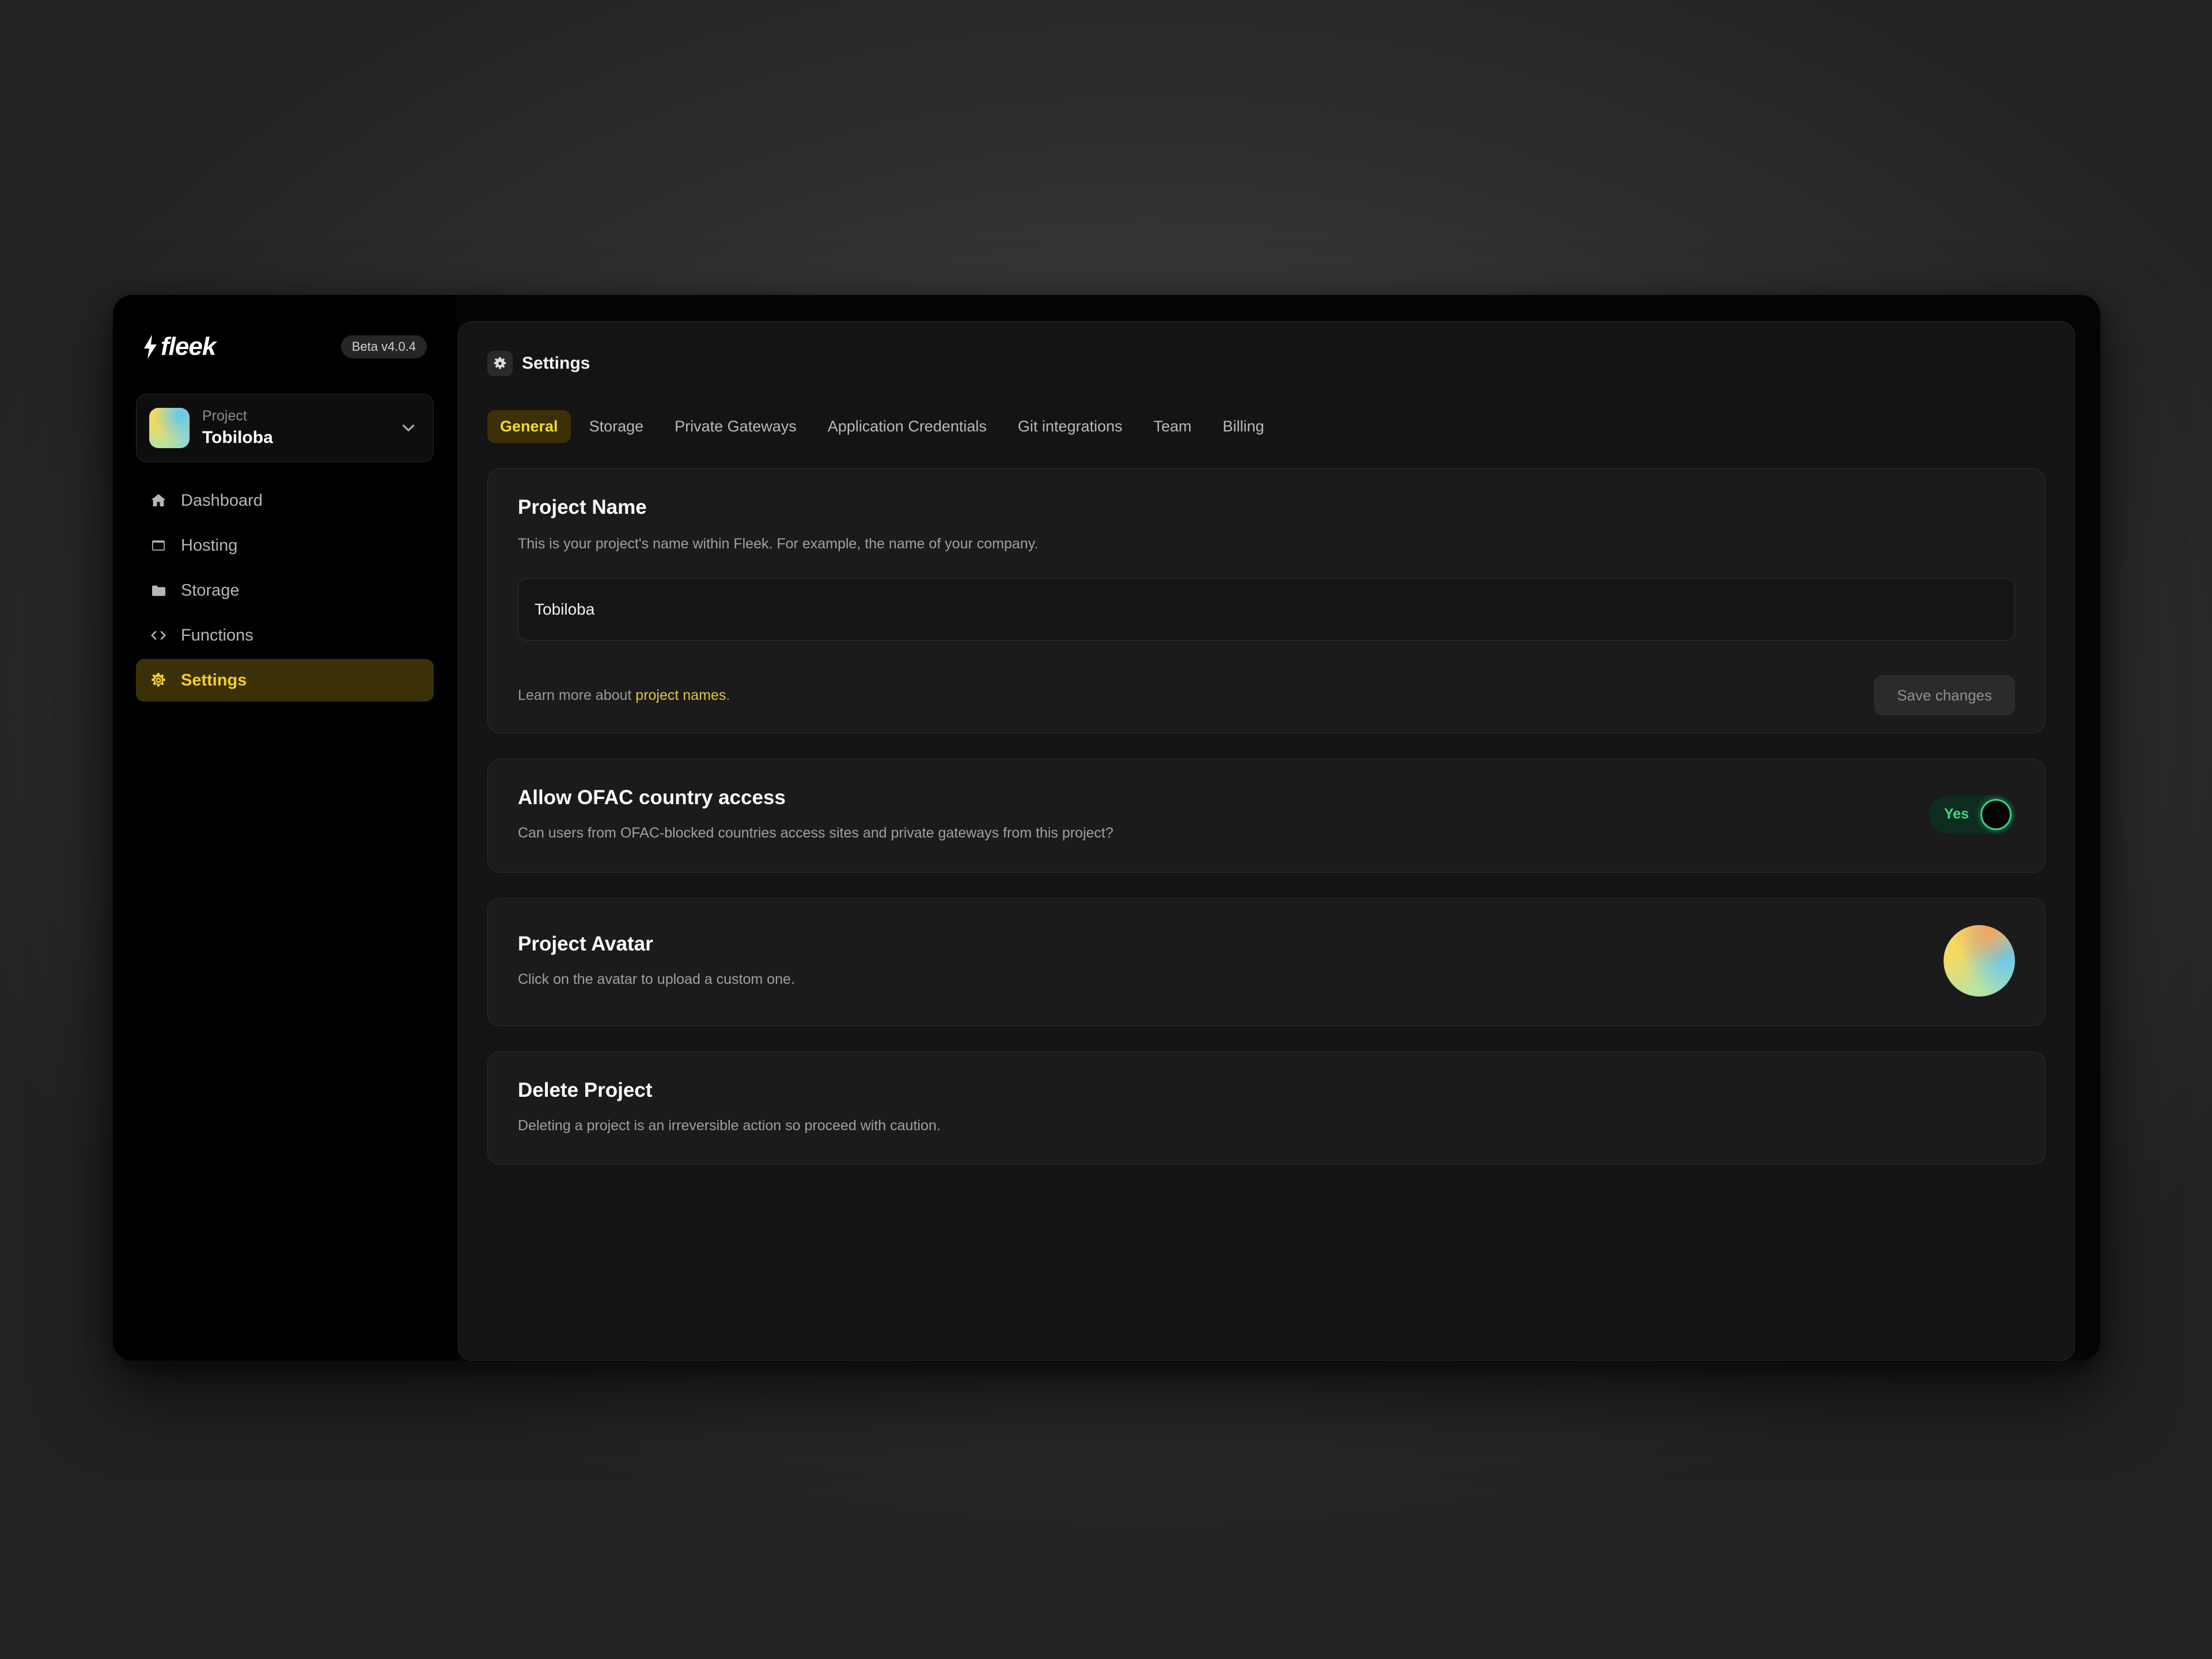  I want to click on ofac-toggle-label: Yes, so click(1956, 814).